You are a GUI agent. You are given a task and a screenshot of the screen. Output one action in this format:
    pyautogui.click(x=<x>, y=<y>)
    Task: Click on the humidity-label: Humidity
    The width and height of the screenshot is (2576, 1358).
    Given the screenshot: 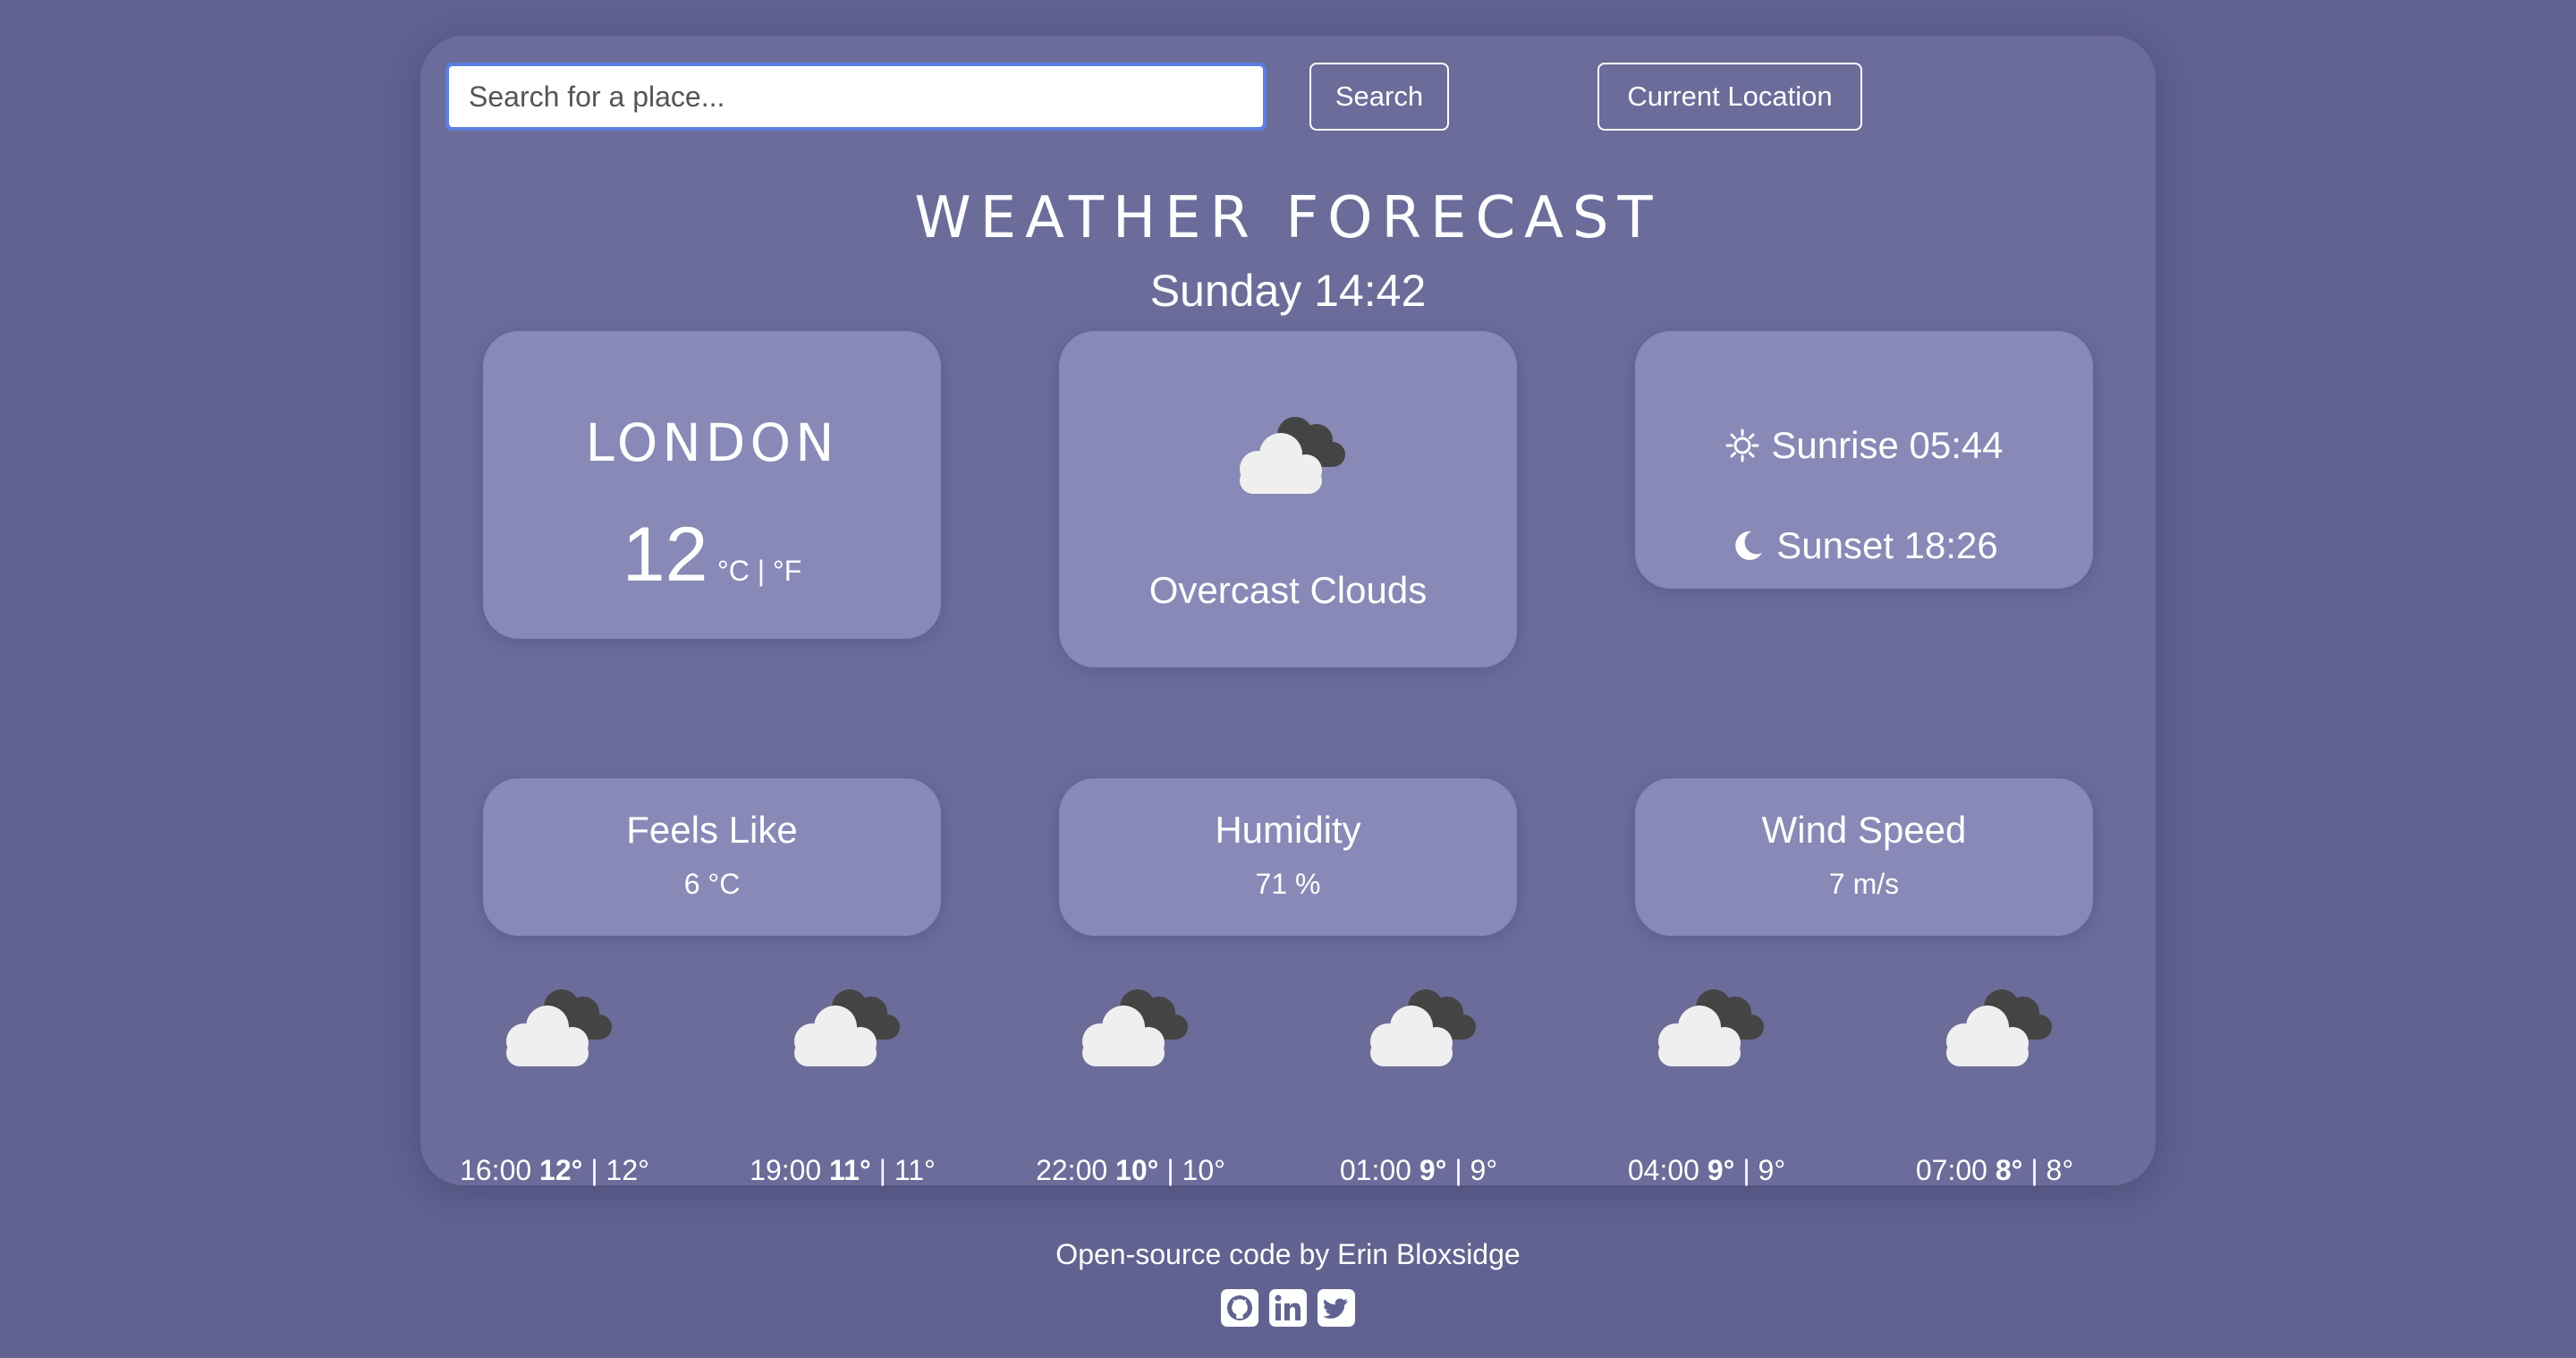 What is the action you would take?
    pyautogui.click(x=1288, y=830)
    